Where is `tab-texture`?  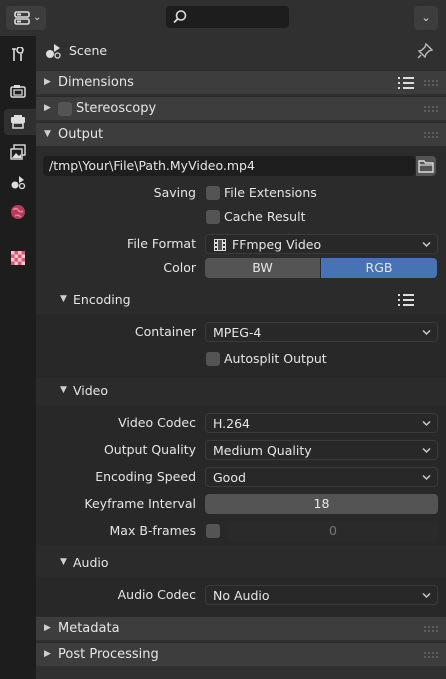 tab-texture is located at coordinates (18, 258).